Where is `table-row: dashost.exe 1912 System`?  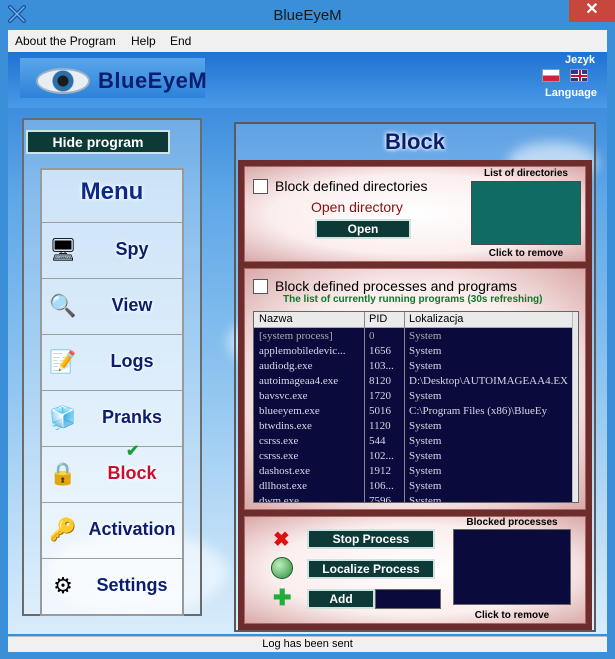
table-row: dashost.exe 1912 System is located at coordinates (413, 471).